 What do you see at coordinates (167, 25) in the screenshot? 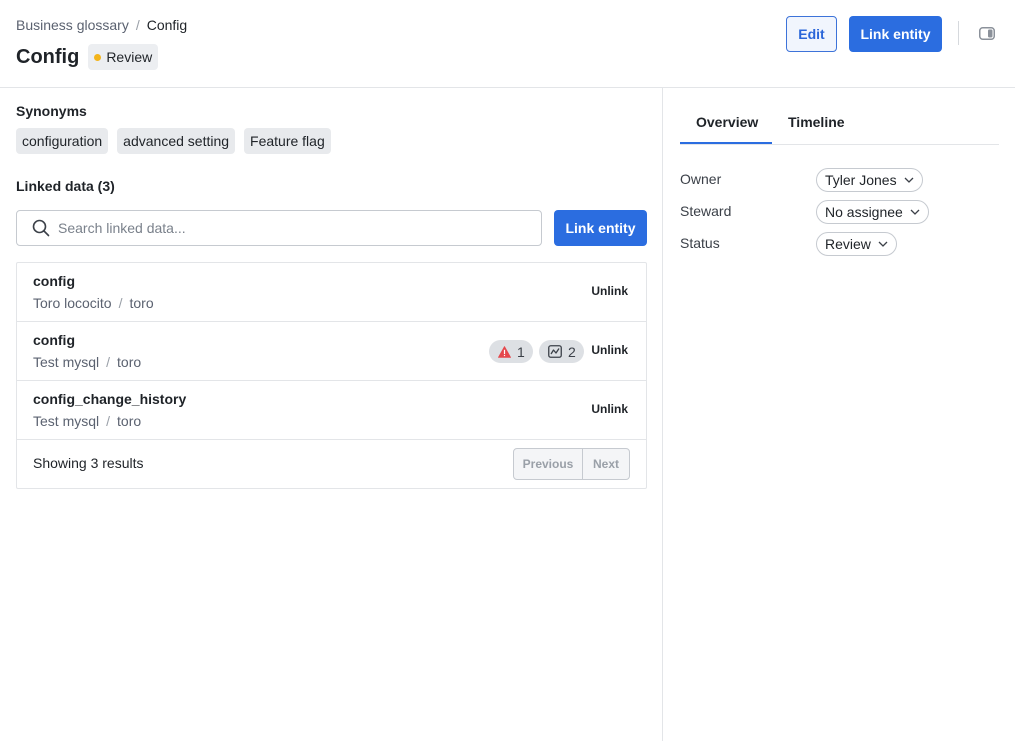
I see `breadcrumb-current: Config` at bounding box center [167, 25].